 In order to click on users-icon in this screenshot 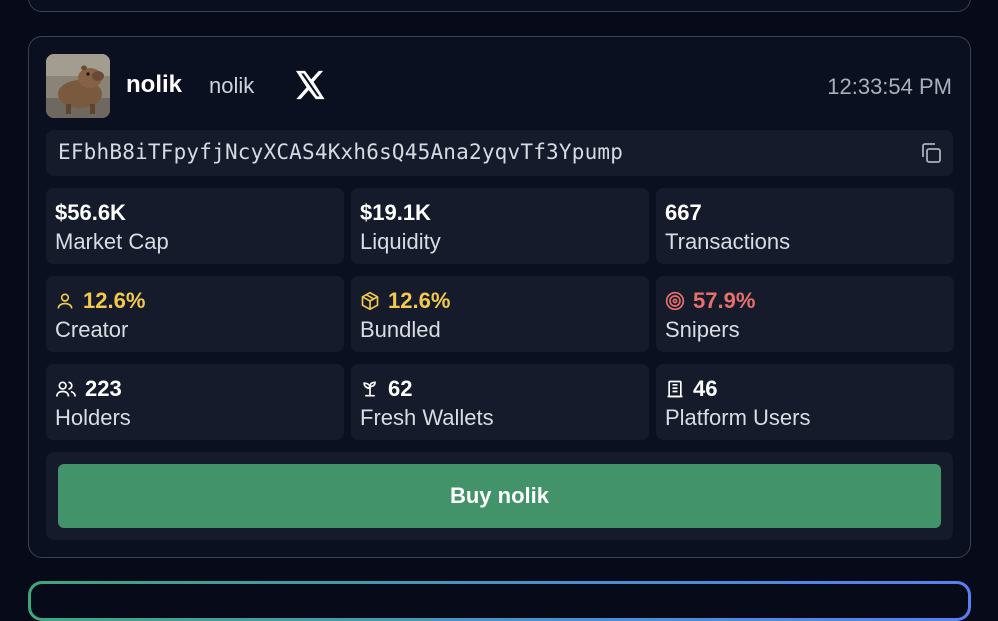, I will do `click(66, 389)`.